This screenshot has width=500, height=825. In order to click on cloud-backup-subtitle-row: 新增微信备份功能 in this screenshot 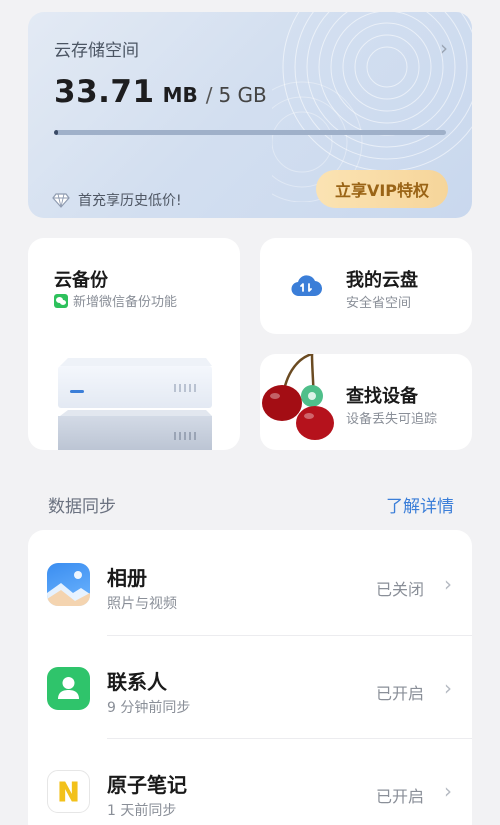, I will do `click(115, 300)`.